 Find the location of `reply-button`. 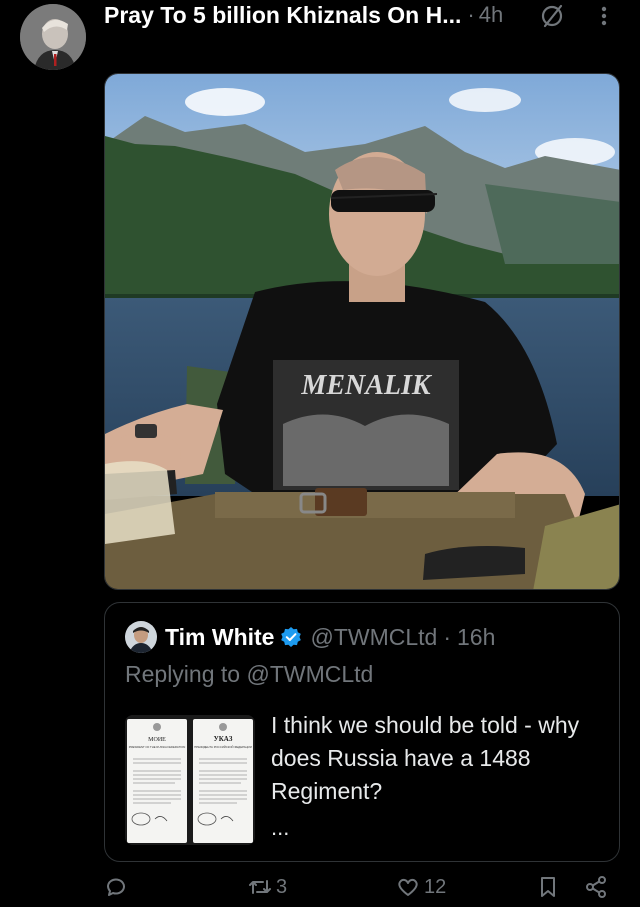

reply-button is located at coordinates (116, 887).